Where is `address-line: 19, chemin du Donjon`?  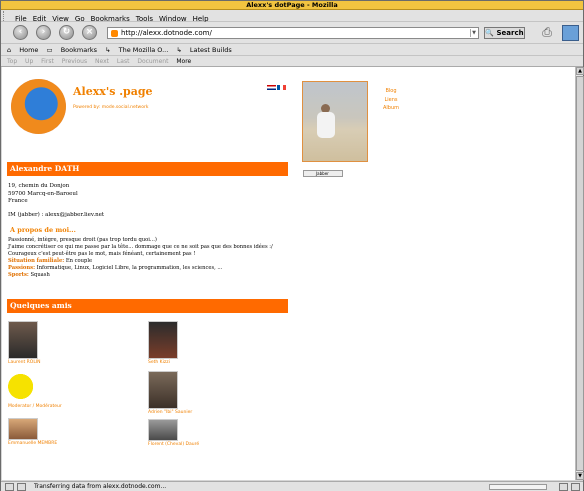 address-line: 19, chemin du Donjon is located at coordinates (39, 186).